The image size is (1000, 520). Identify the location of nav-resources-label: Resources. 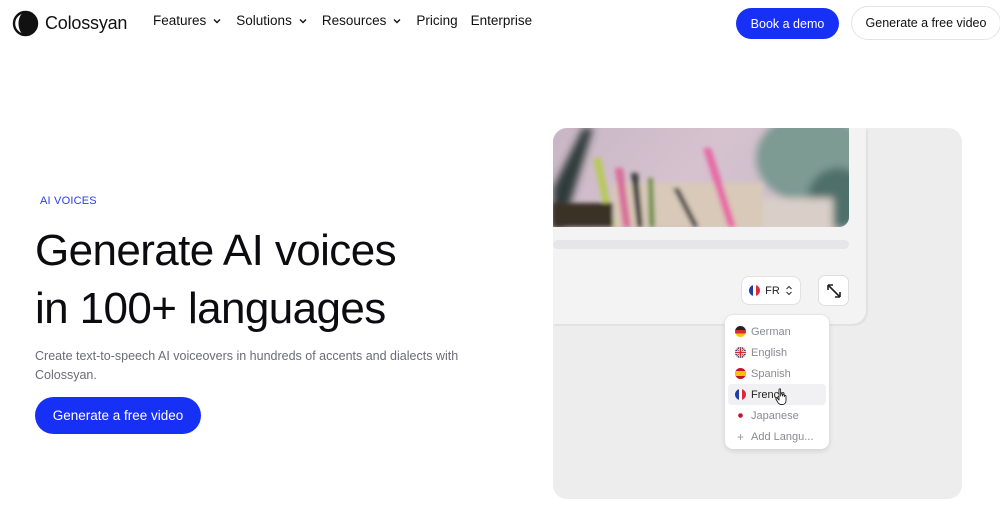
(354, 20).